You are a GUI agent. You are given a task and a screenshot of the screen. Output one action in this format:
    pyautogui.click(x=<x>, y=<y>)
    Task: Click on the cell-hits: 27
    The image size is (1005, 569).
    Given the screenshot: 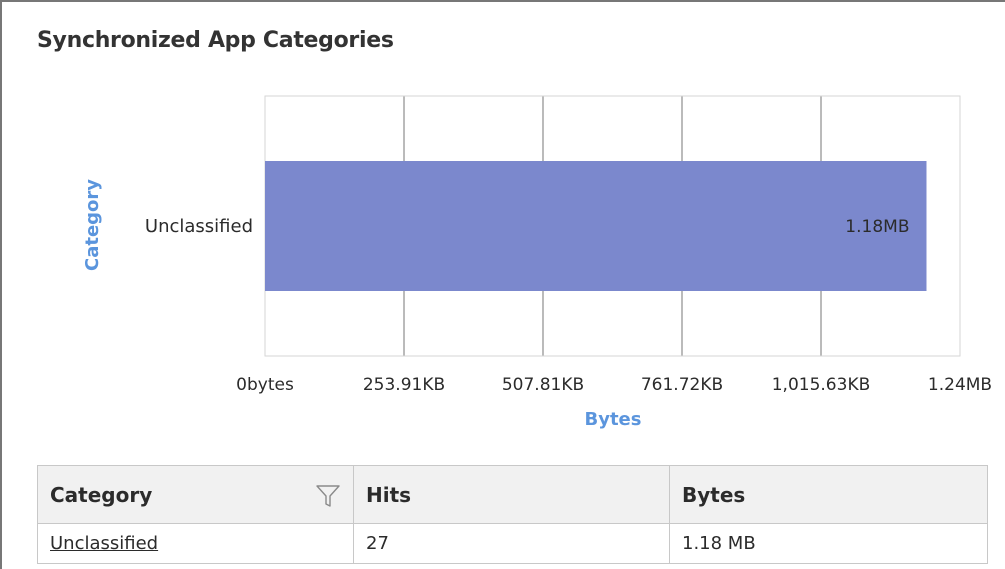 What is the action you would take?
    pyautogui.click(x=511, y=543)
    